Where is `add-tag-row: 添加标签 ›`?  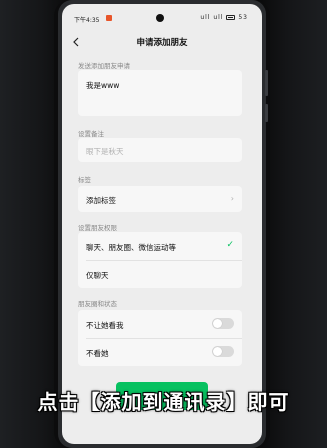 add-tag-row: 添加标签 › is located at coordinates (160, 199).